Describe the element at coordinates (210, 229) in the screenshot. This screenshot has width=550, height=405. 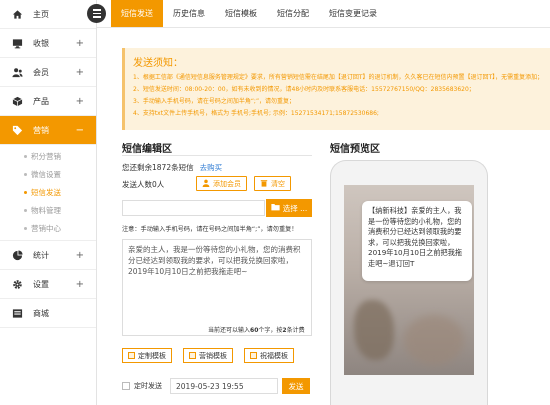
I see `input-note: 注意：手动输入手机号码，请在号码之间加半角“;”，请勿重复！` at that location.